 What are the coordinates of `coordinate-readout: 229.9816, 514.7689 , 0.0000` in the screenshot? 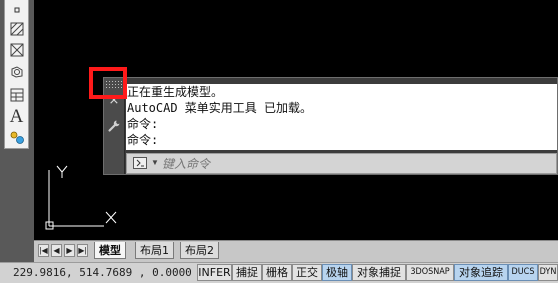 It's located at (102, 273).